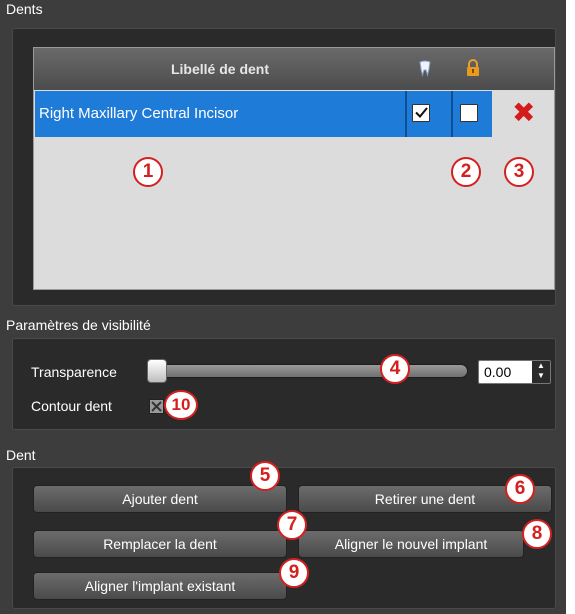 The width and height of the screenshot is (575, 614). Describe the element at coordinates (292, 525) in the screenshot. I see `callout-badge: 7` at that location.